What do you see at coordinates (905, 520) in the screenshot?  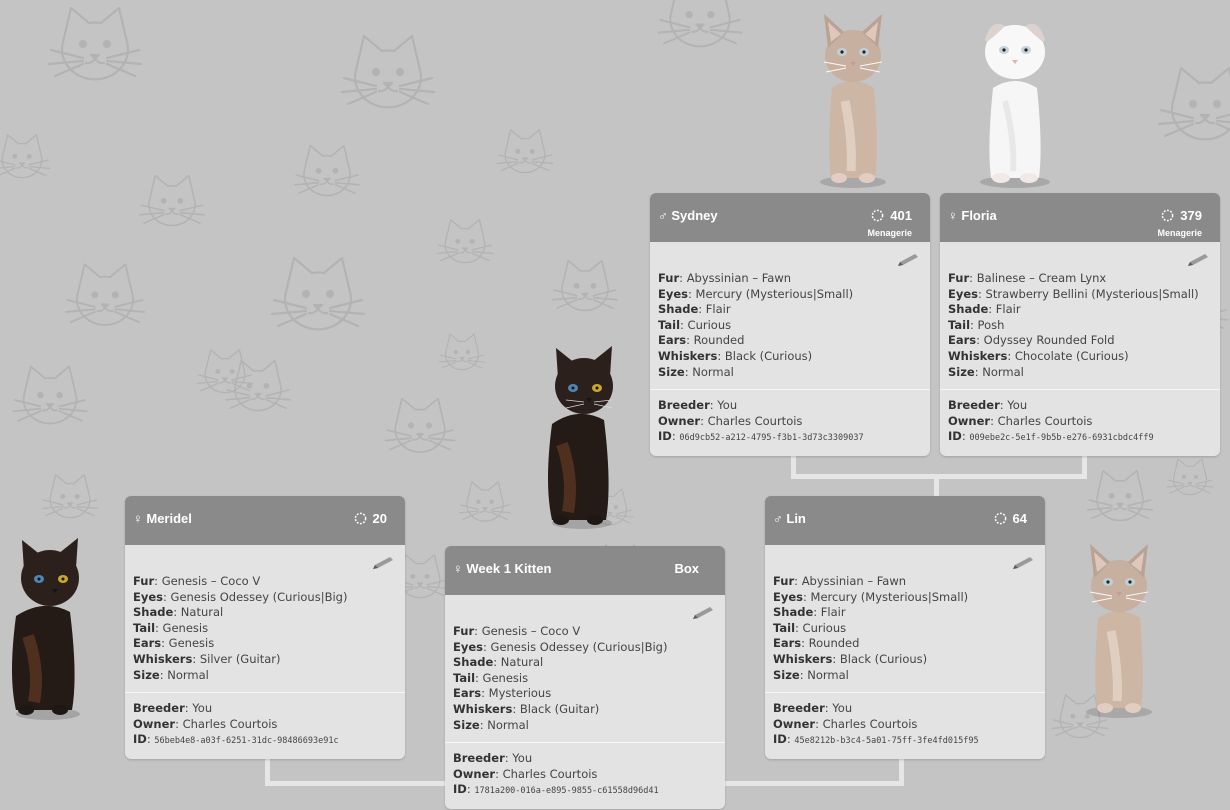 I see `card-header: ♂ Lin 64` at bounding box center [905, 520].